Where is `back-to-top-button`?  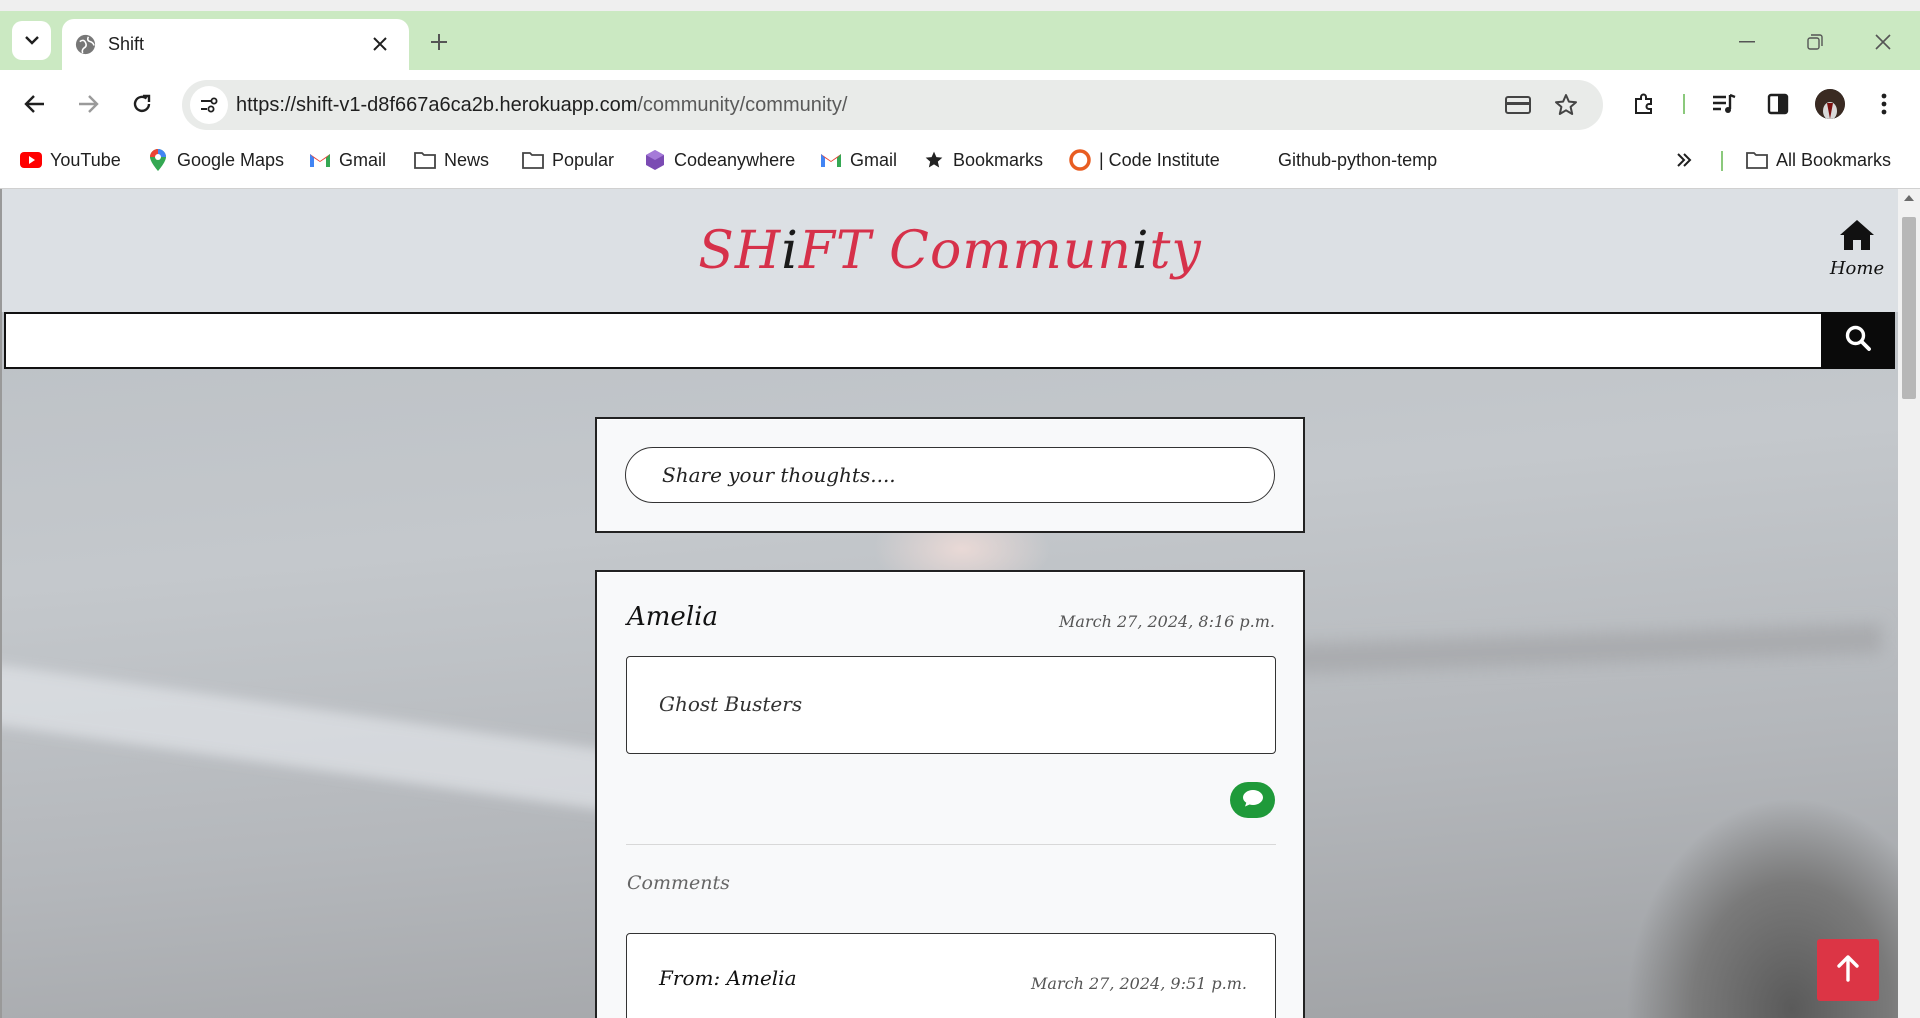
back-to-top-button is located at coordinates (1848, 970).